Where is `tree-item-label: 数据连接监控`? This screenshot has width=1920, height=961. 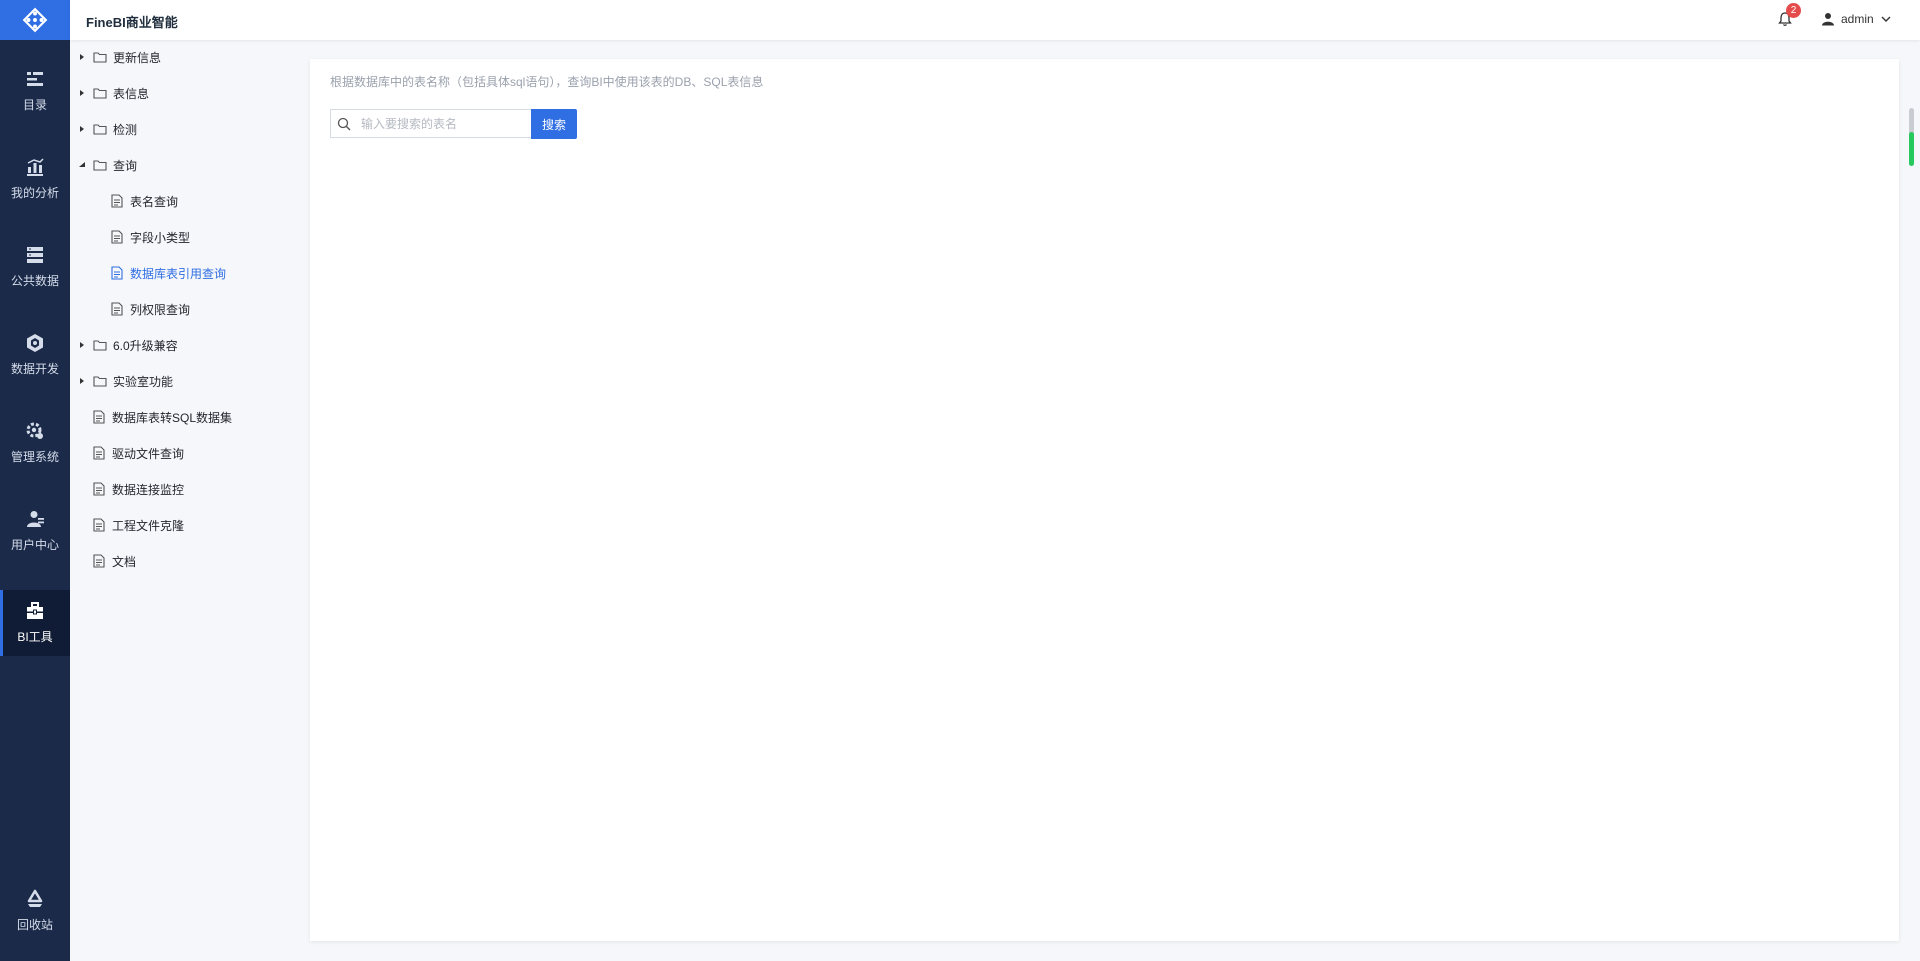
tree-item-label: 数据连接监控 is located at coordinates (148, 489).